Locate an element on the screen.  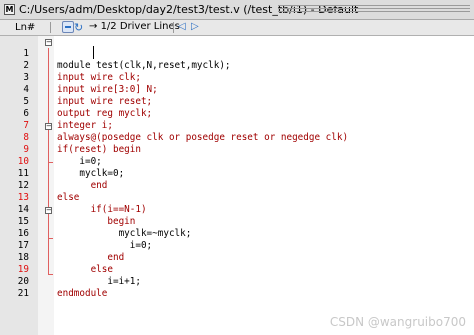
text-cursor is located at coordinates (93, 52).